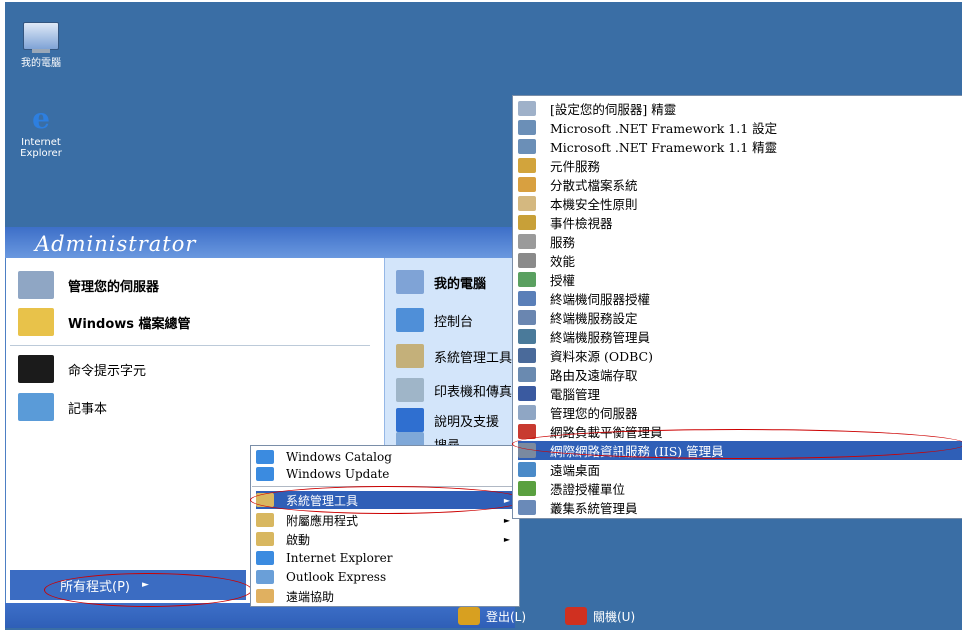  Describe the element at coordinates (740, 184) in the screenshot. I see `admin-tools-item: 分散式檔案系統` at that location.